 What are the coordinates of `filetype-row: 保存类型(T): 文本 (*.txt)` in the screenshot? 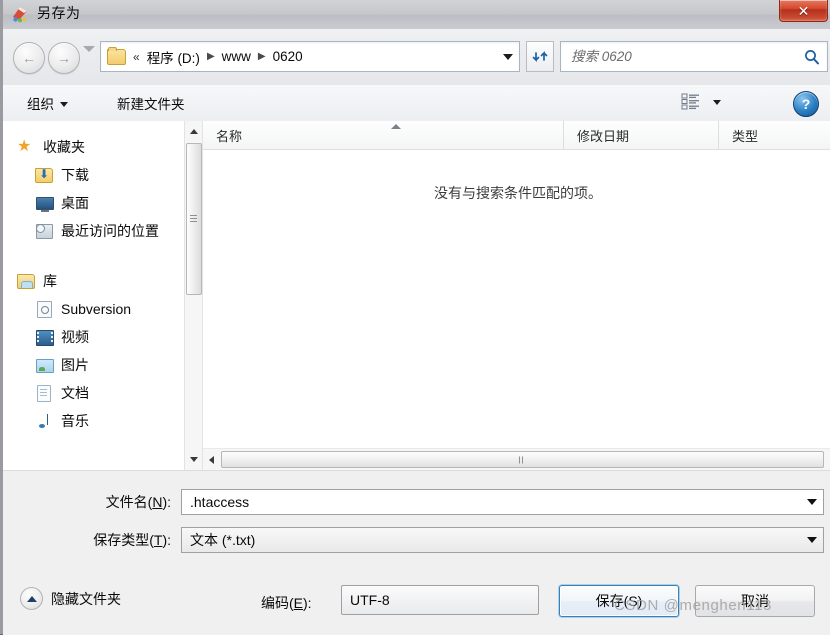 It's located at (413, 540).